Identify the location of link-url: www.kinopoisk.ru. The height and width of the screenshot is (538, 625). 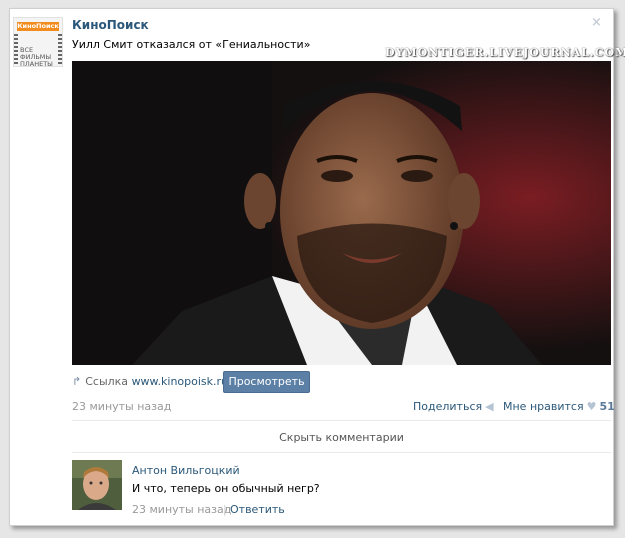
(180, 381).